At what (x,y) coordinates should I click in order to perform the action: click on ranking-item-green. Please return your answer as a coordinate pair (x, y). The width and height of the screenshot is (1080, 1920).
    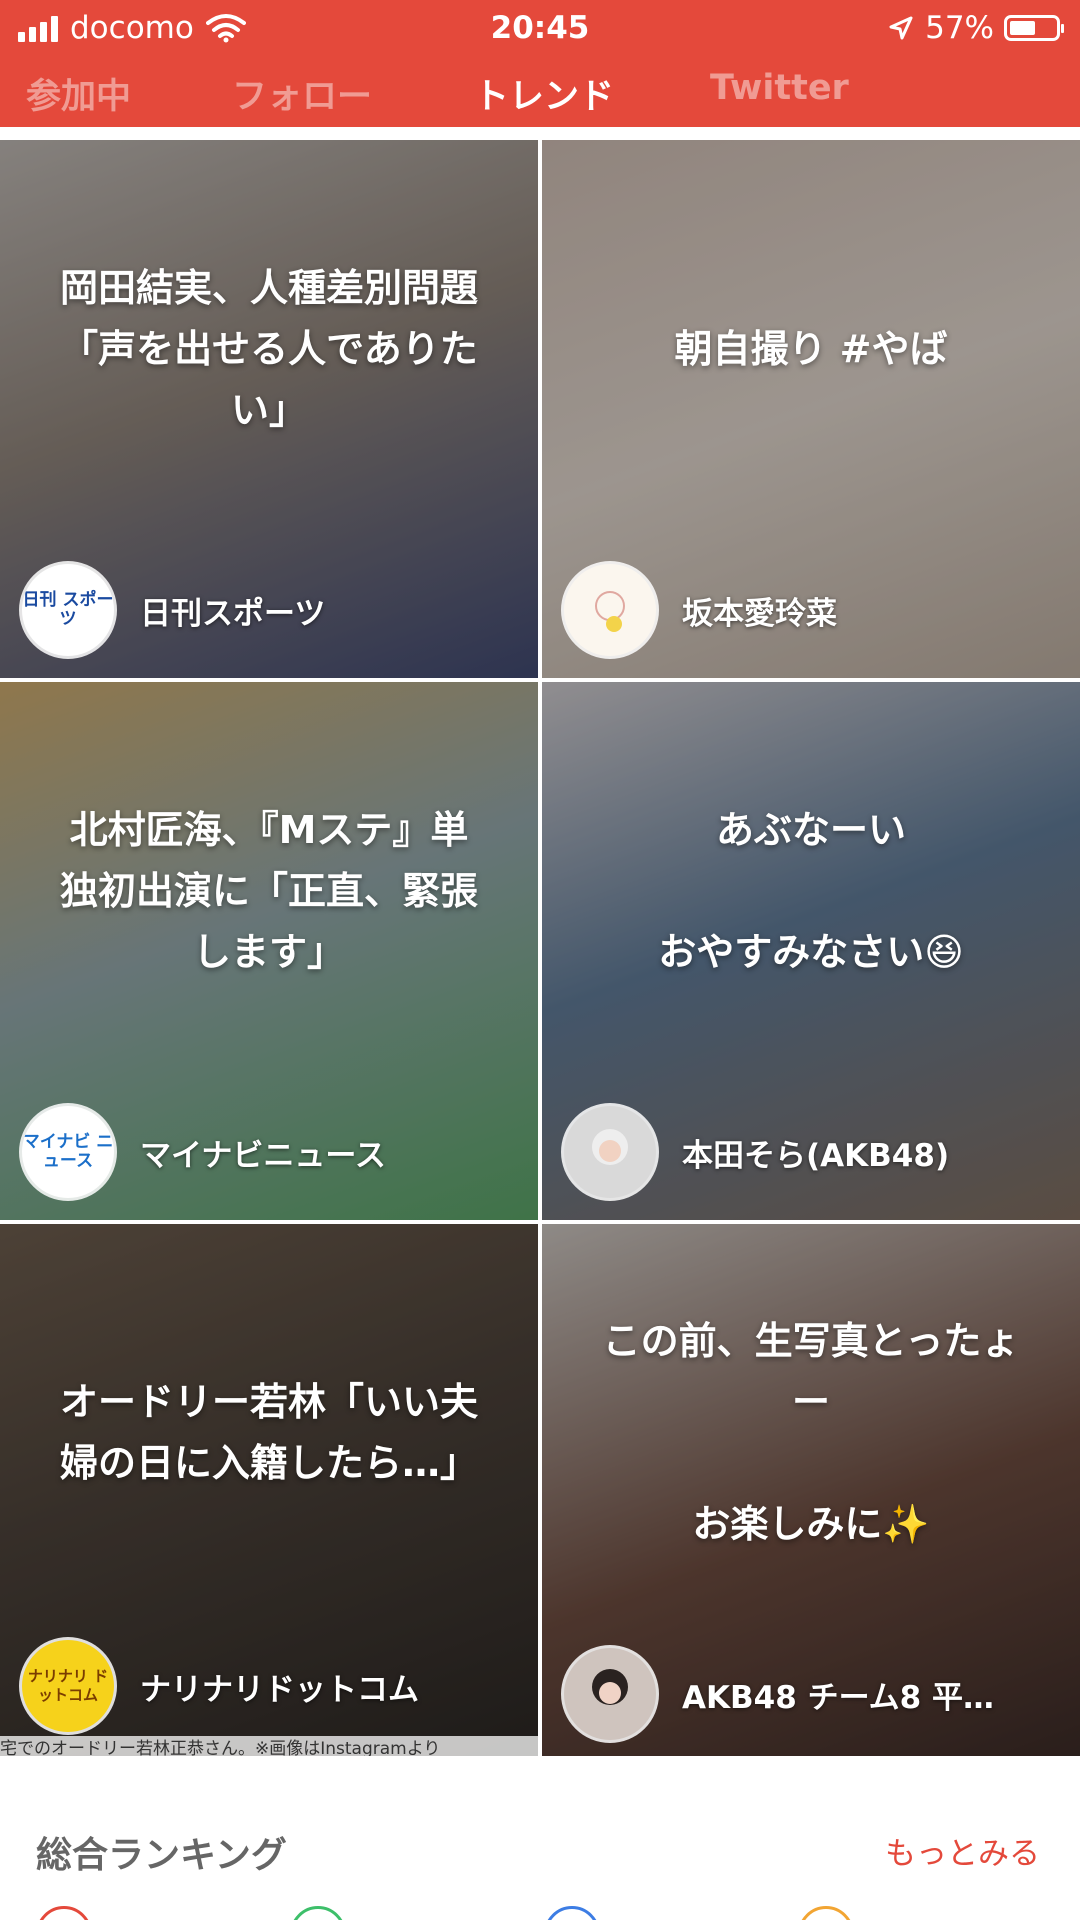
    Looking at the image, I should click on (318, 1913).